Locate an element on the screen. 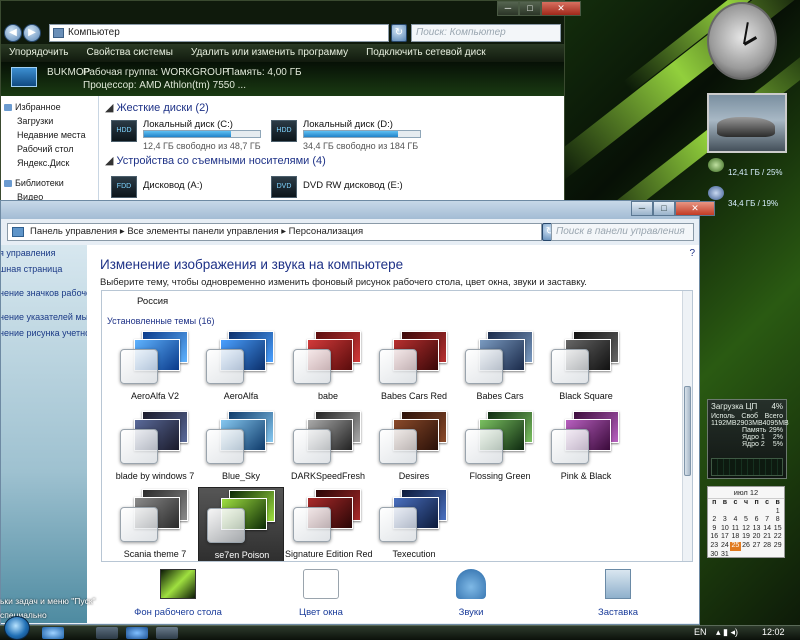 The height and width of the screenshot is (640, 800). theme-item: Blue_Sky is located at coordinates (241, 449).